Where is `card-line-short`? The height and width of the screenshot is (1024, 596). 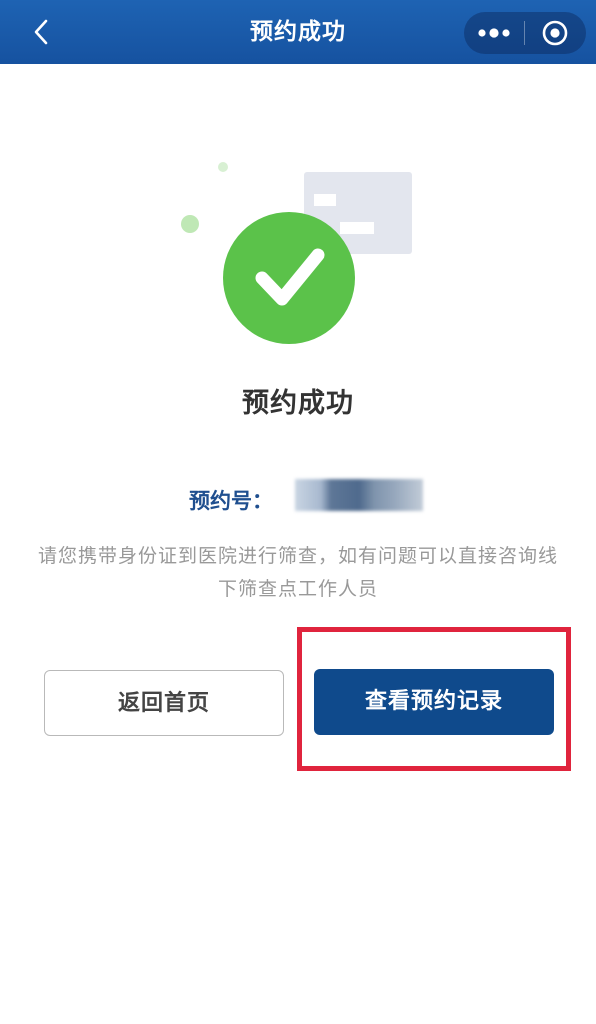
card-line-short is located at coordinates (325, 200).